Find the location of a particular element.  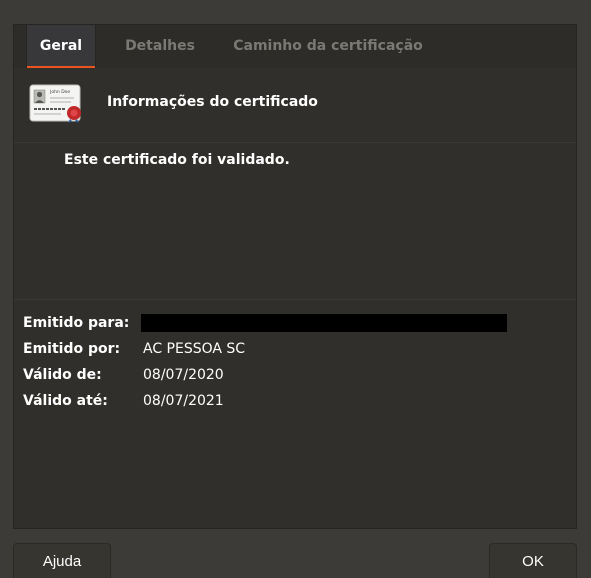

issued-to-label: Emitido para: is located at coordinates (76, 323).